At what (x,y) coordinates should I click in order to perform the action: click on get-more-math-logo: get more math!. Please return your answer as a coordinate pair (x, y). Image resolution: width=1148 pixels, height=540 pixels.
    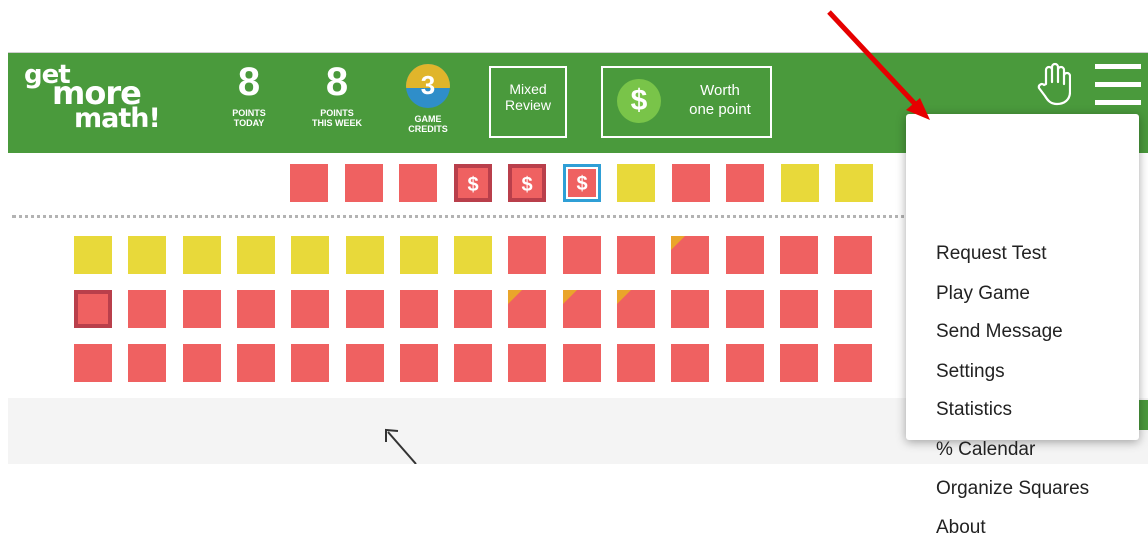
    Looking at the image, I should click on (109, 105).